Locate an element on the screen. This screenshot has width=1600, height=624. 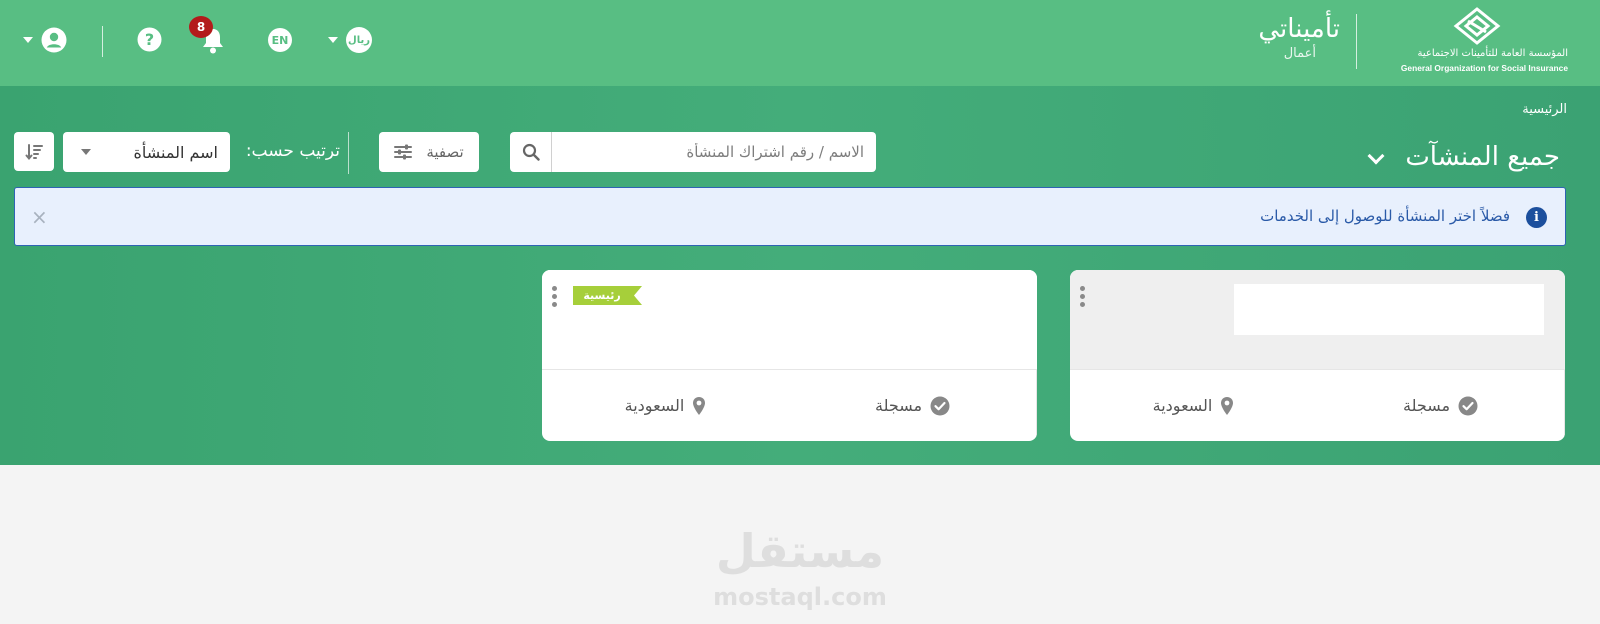
card-header is located at coordinates (1317, 319).